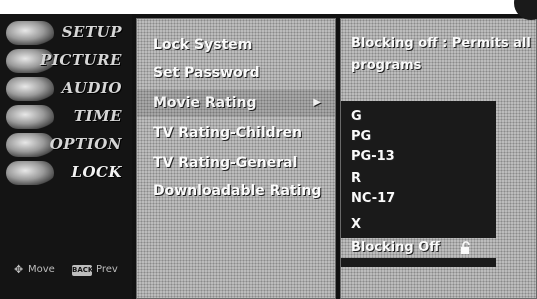 Image resolution: width=537 pixels, height=299 pixels. What do you see at coordinates (107, 269) in the screenshot?
I see `prev-hint-label: Prev` at bounding box center [107, 269].